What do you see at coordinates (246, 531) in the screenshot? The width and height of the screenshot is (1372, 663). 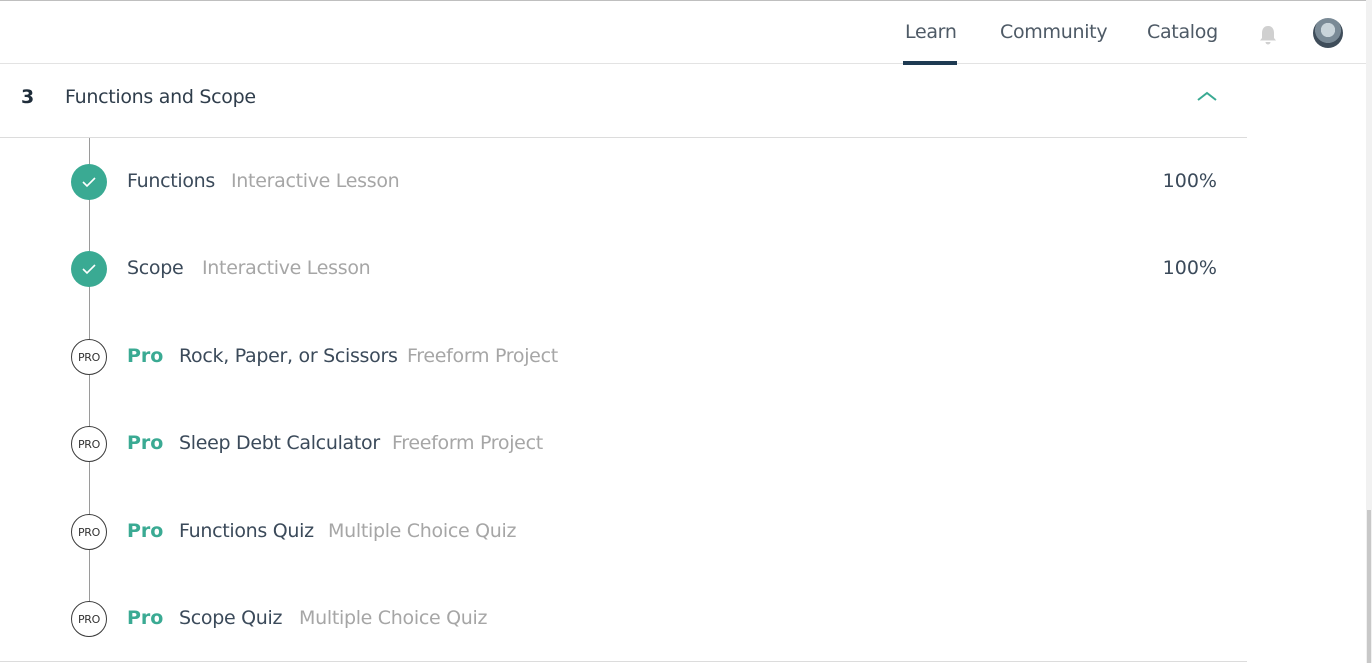 I see `lesson-title: Functions Quiz` at bounding box center [246, 531].